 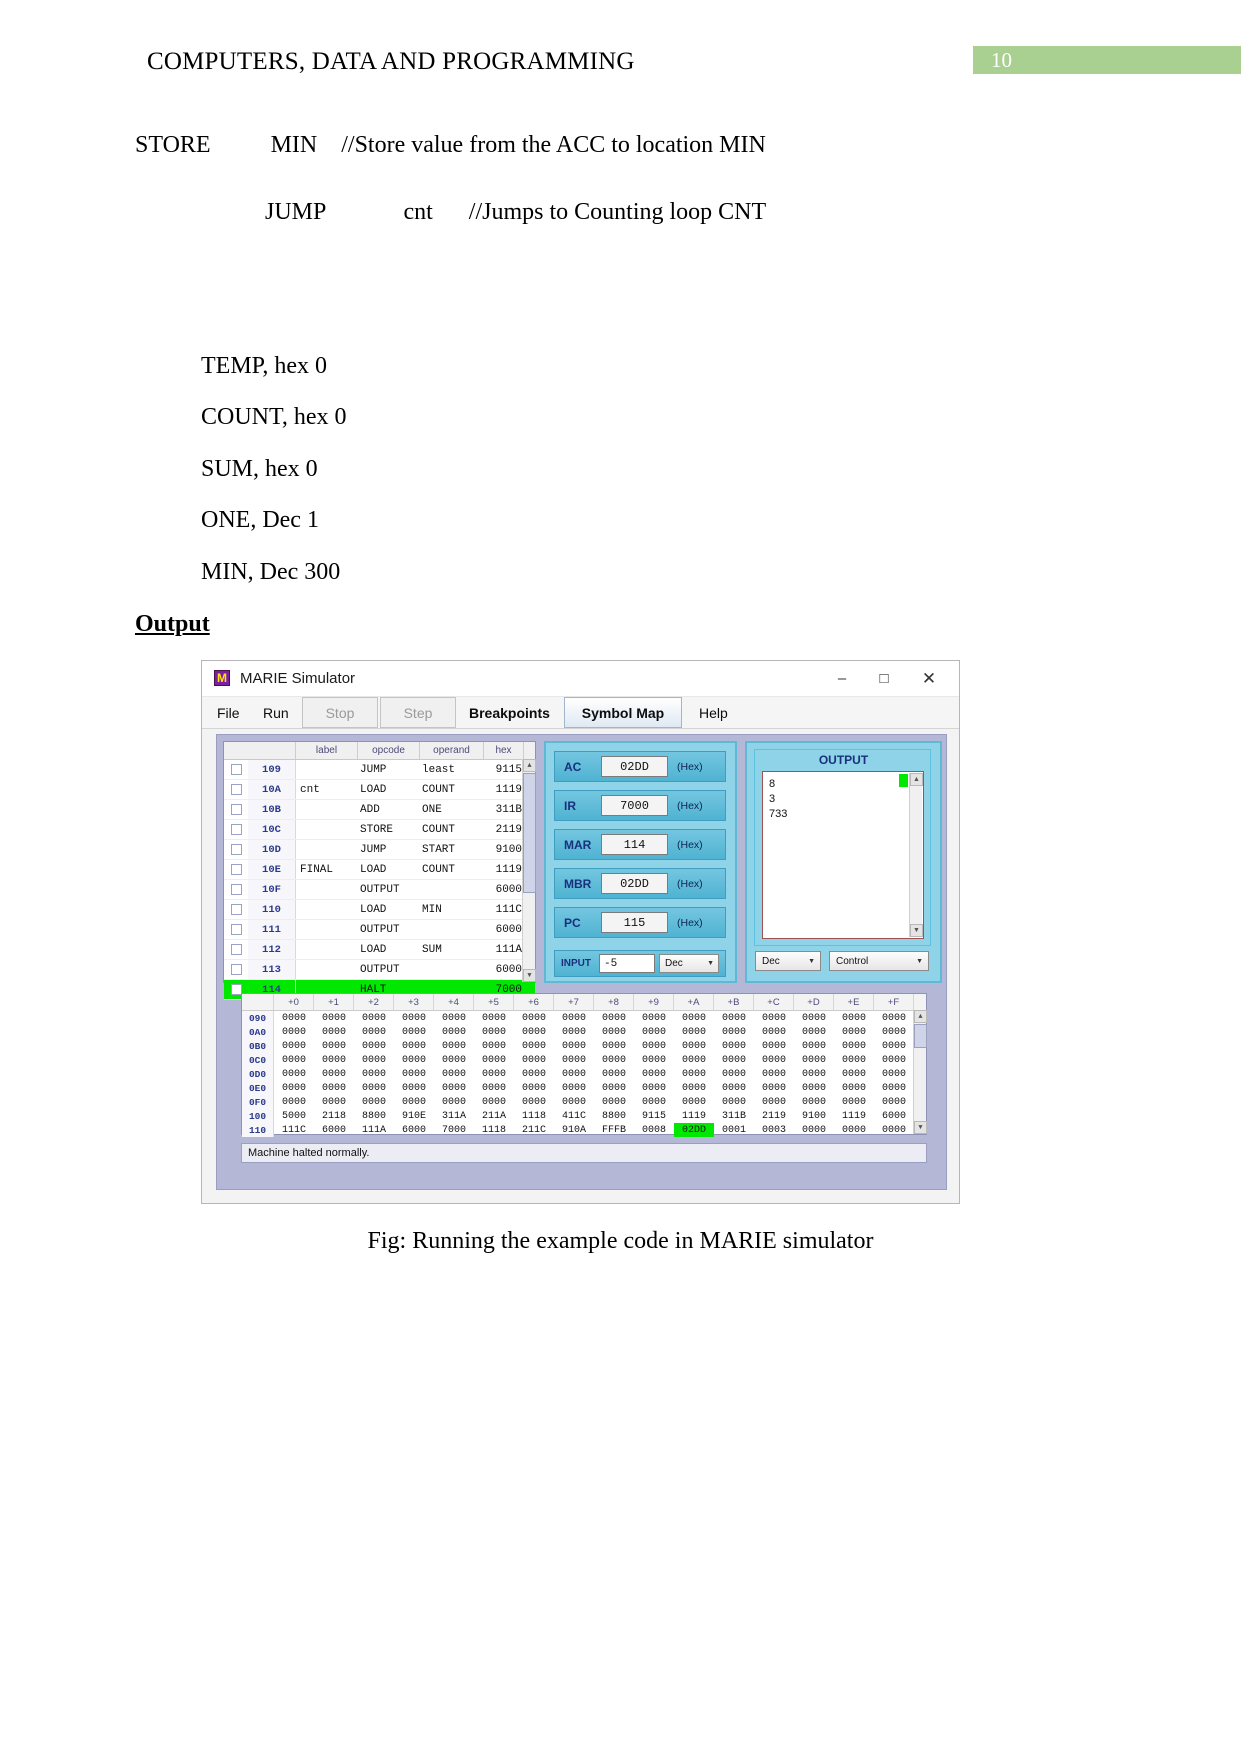 What do you see at coordinates (379, 870) in the screenshot?
I see `code-listing-row: 10E FINAL LOAD COUNT 1119` at bounding box center [379, 870].